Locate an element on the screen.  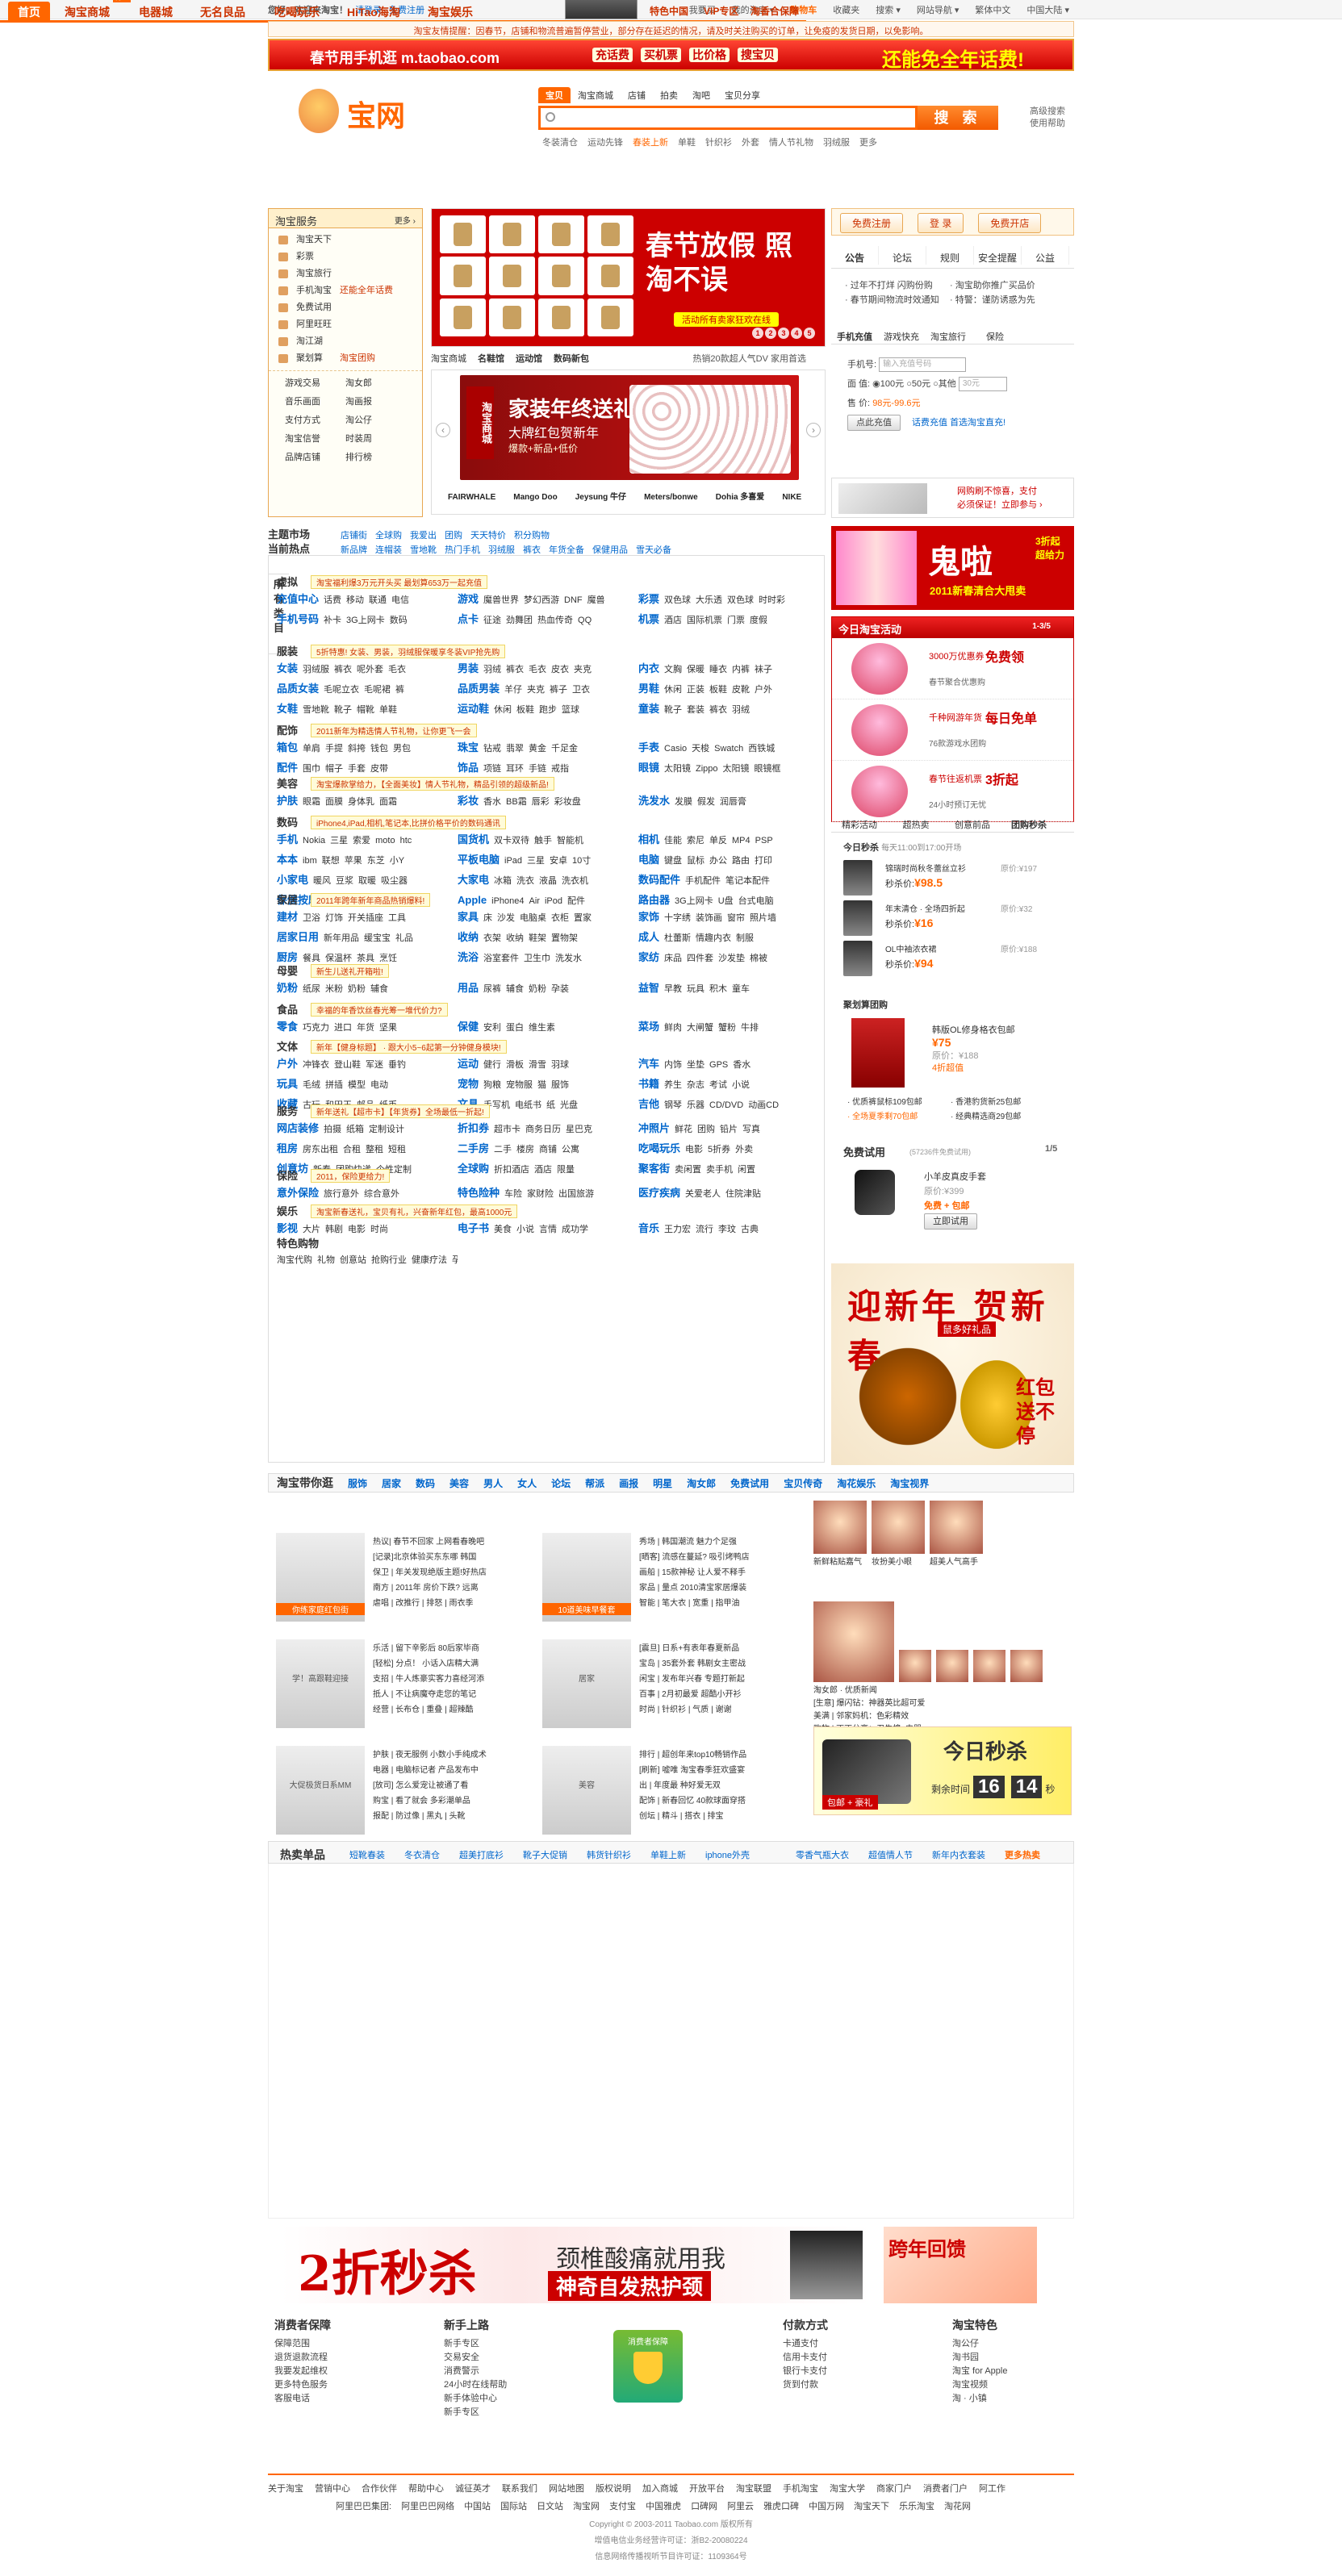
category-link: 古典 is located at coordinates (750, 1229).